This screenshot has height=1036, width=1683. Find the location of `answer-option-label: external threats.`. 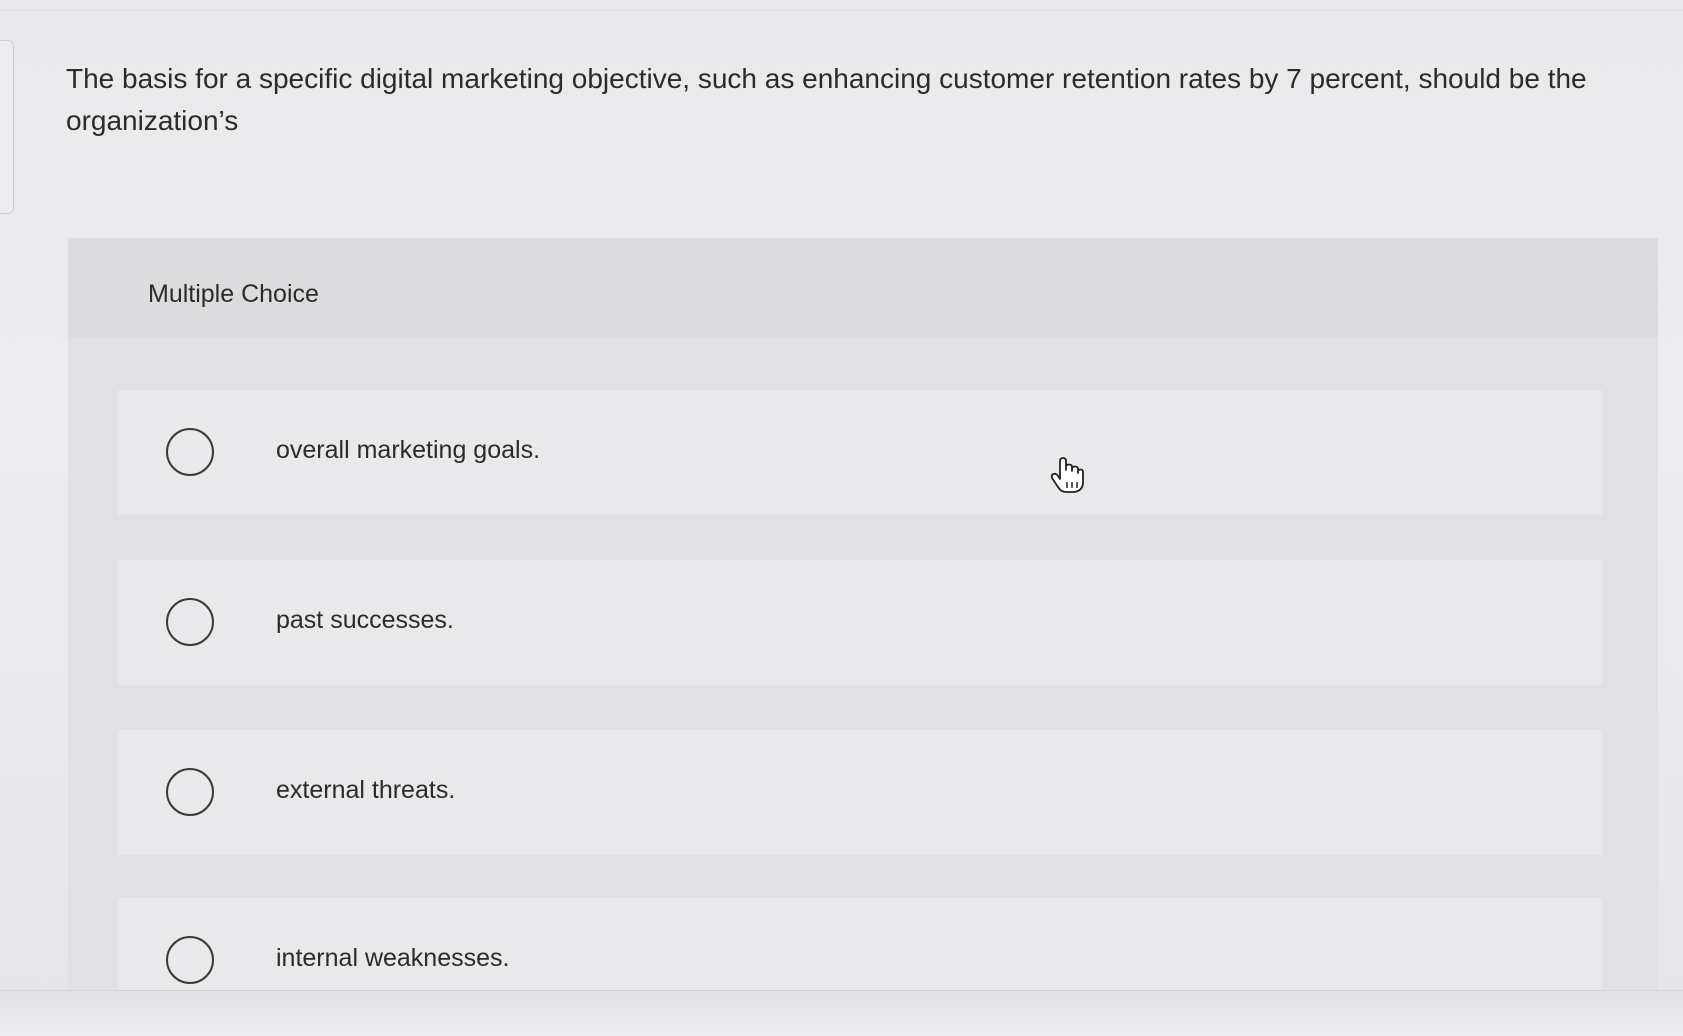

answer-option-label: external threats. is located at coordinates (366, 790).